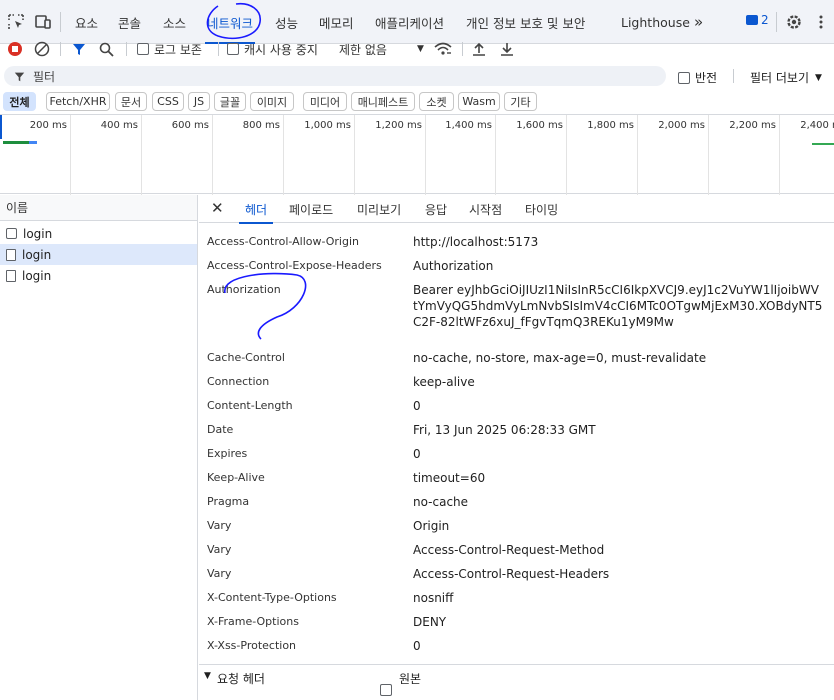 This screenshot has width=834, height=700. What do you see at coordinates (217, 208) in the screenshot?
I see `close-icon: ✕` at bounding box center [217, 208].